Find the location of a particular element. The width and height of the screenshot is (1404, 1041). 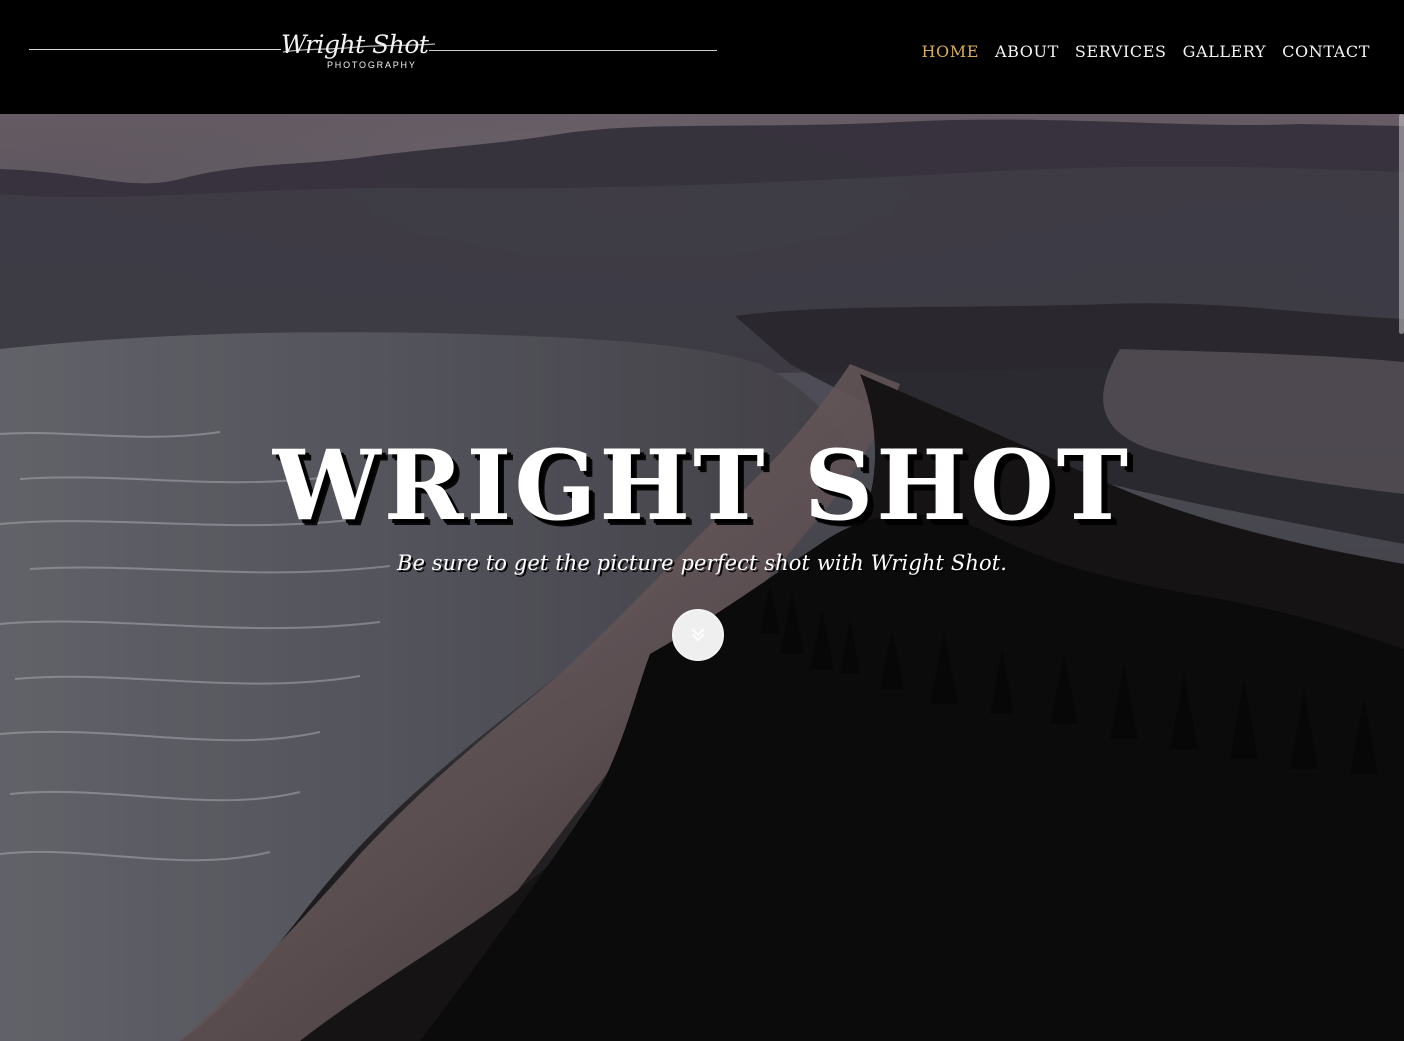

scroll-down-button is located at coordinates (698, 635).